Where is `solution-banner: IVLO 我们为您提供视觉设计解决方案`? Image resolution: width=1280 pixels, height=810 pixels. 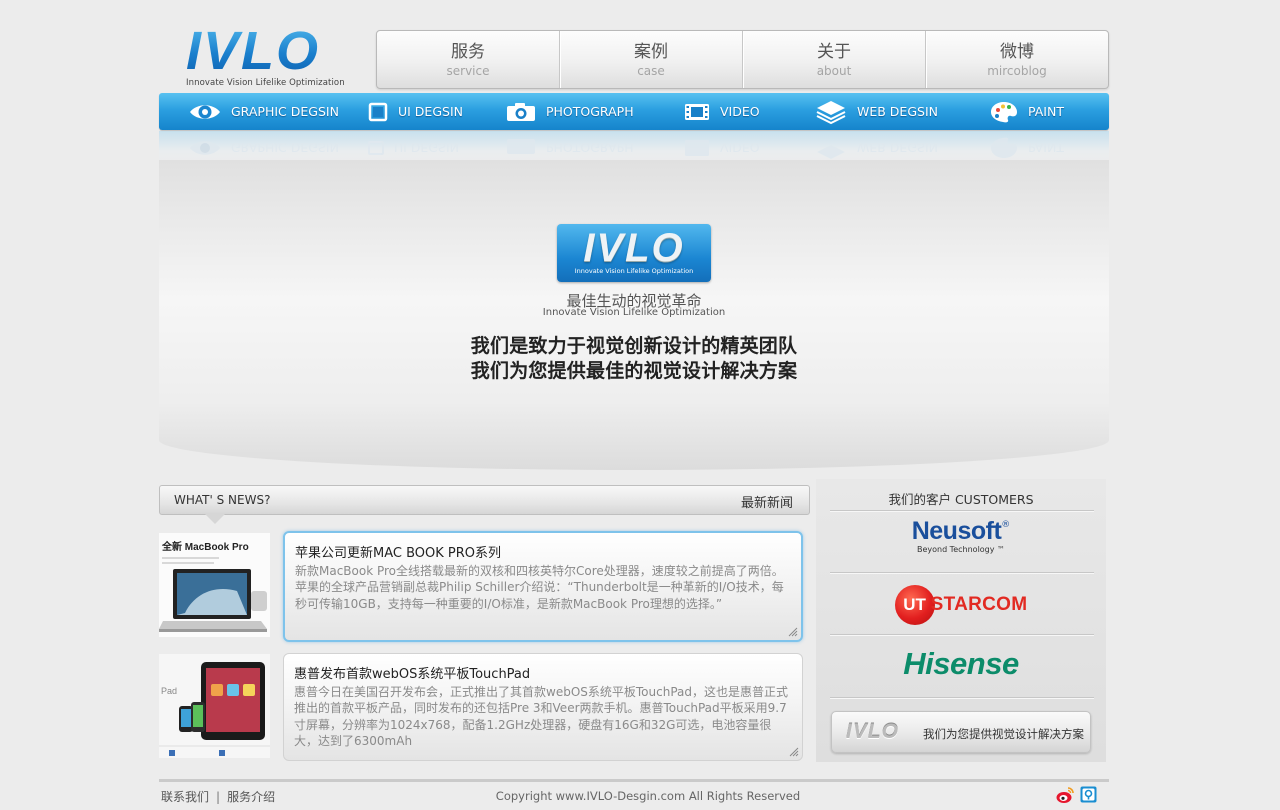 solution-banner: IVLO 我们为您提供视觉设计解决方案 is located at coordinates (961, 732).